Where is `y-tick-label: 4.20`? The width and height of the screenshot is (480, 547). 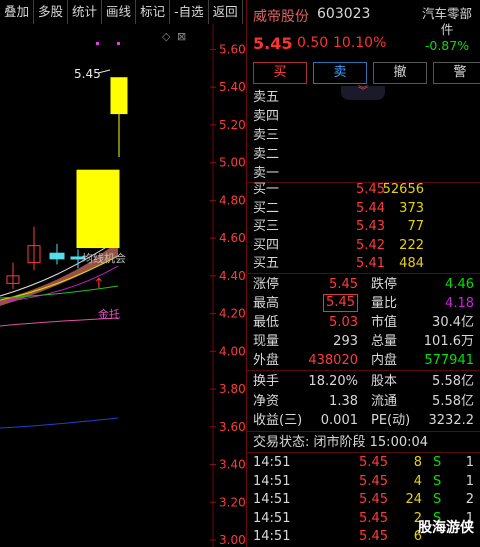 y-tick-label: 4.20 is located at coordinates (232, 314).